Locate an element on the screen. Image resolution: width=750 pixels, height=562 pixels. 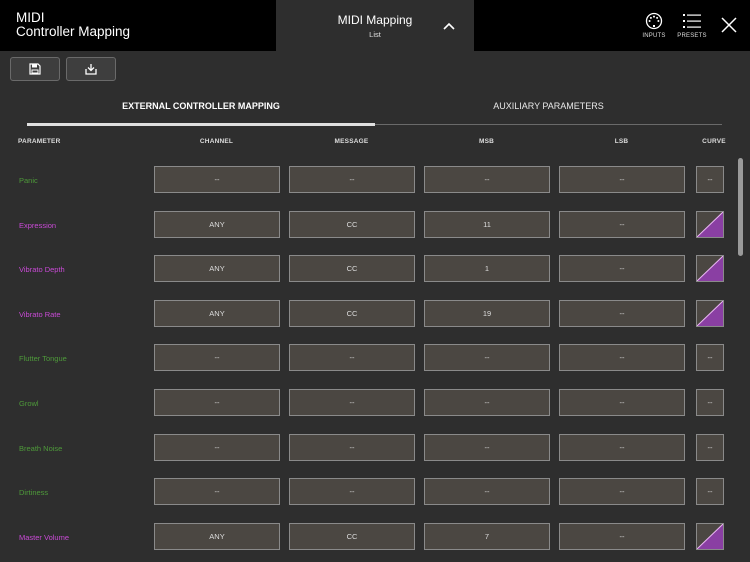
load-button is located at coordinates (91, 69).